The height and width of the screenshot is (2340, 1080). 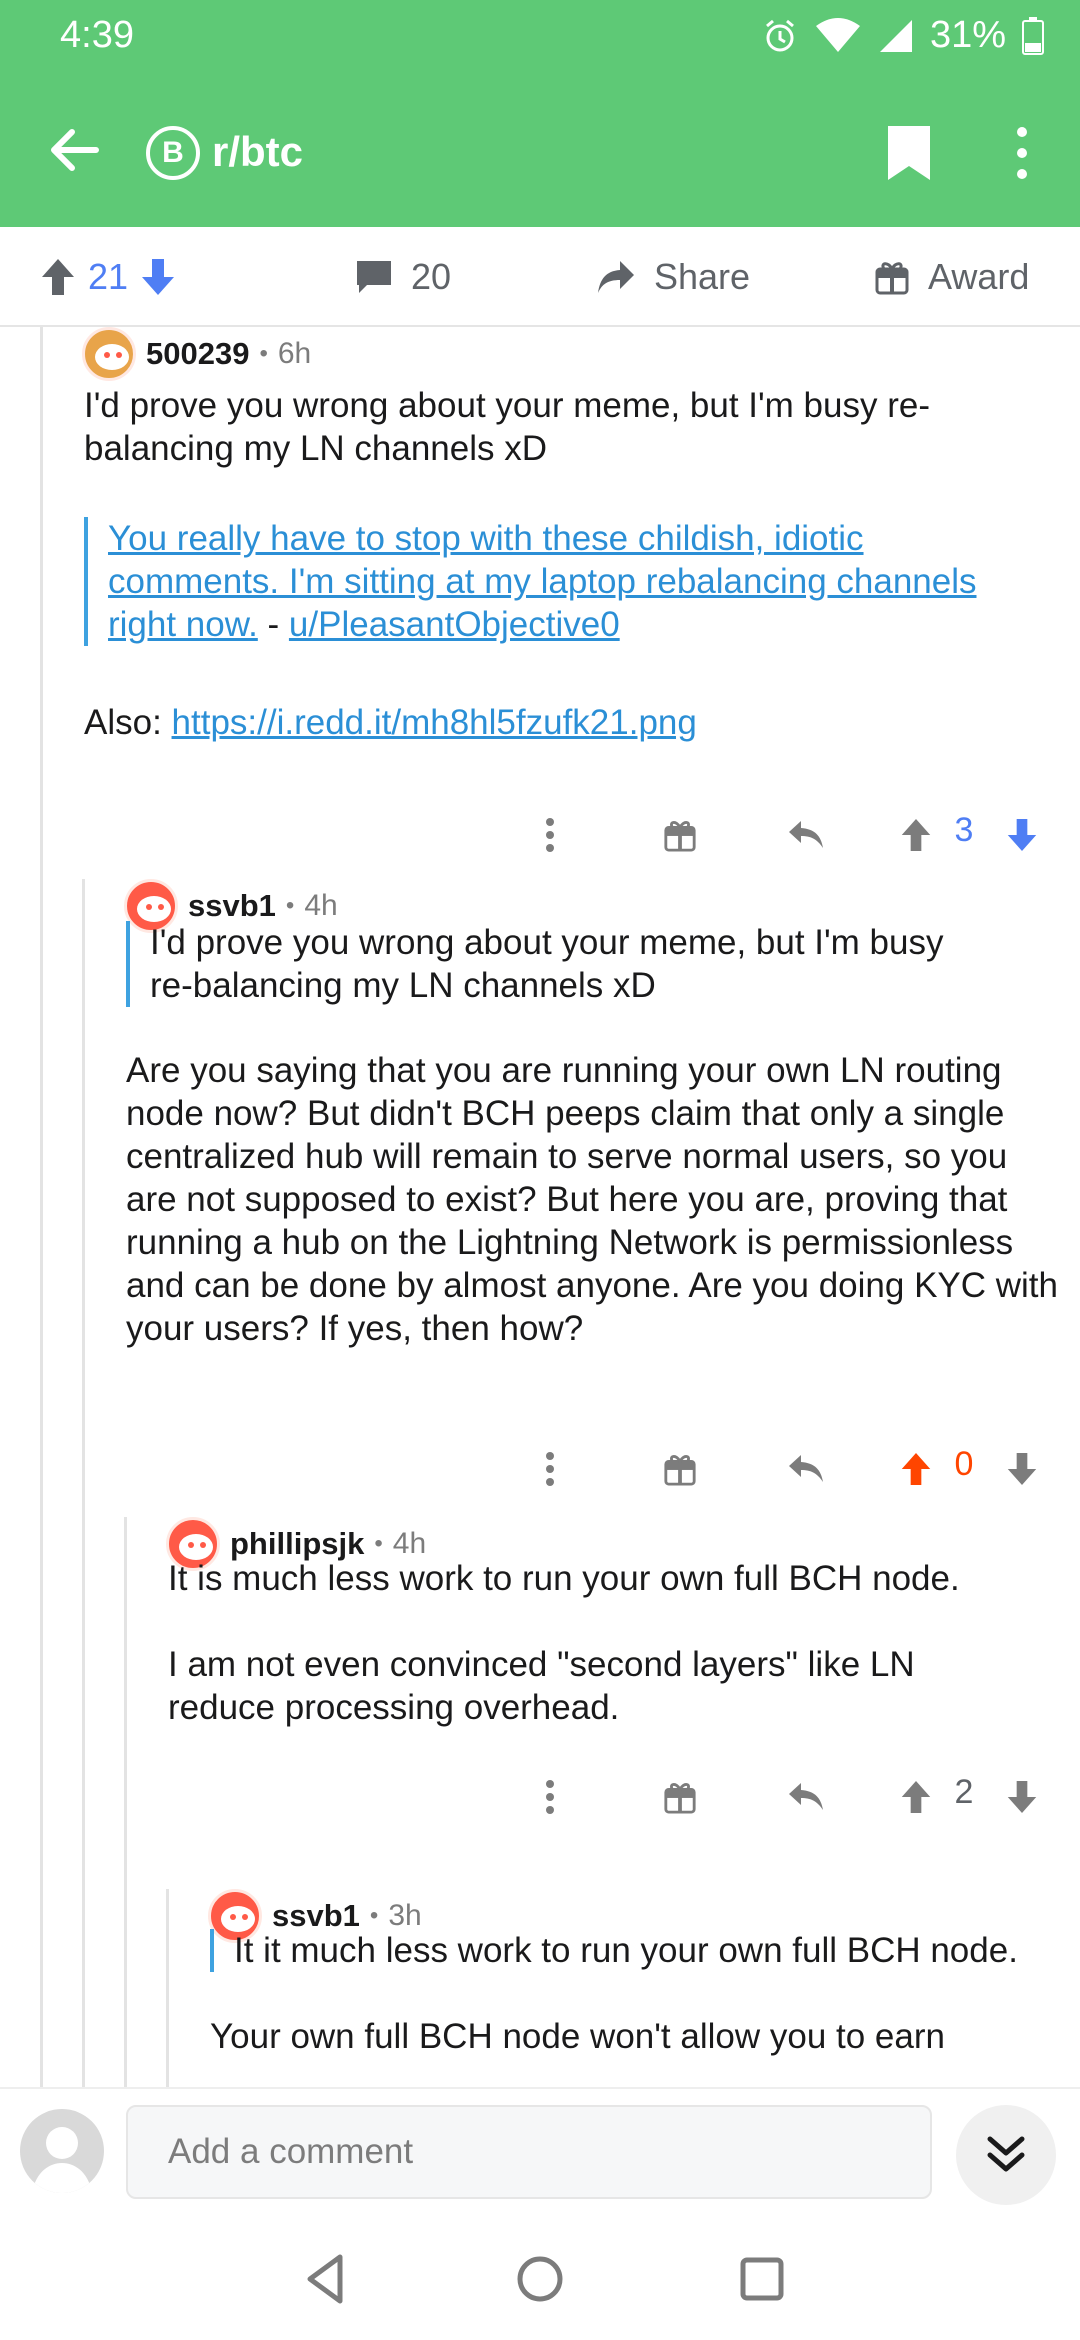 I want to click on post-action-bar: 21 20 Share Award, so click(x=540, y=277).